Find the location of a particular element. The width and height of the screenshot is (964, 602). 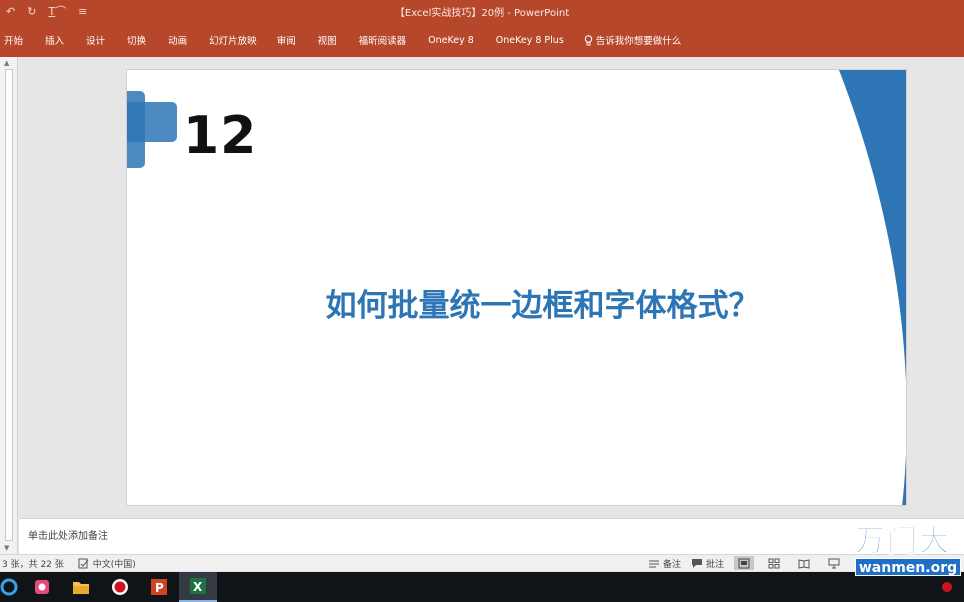

tab-view: 视图 is located at coordinates (324, 40).